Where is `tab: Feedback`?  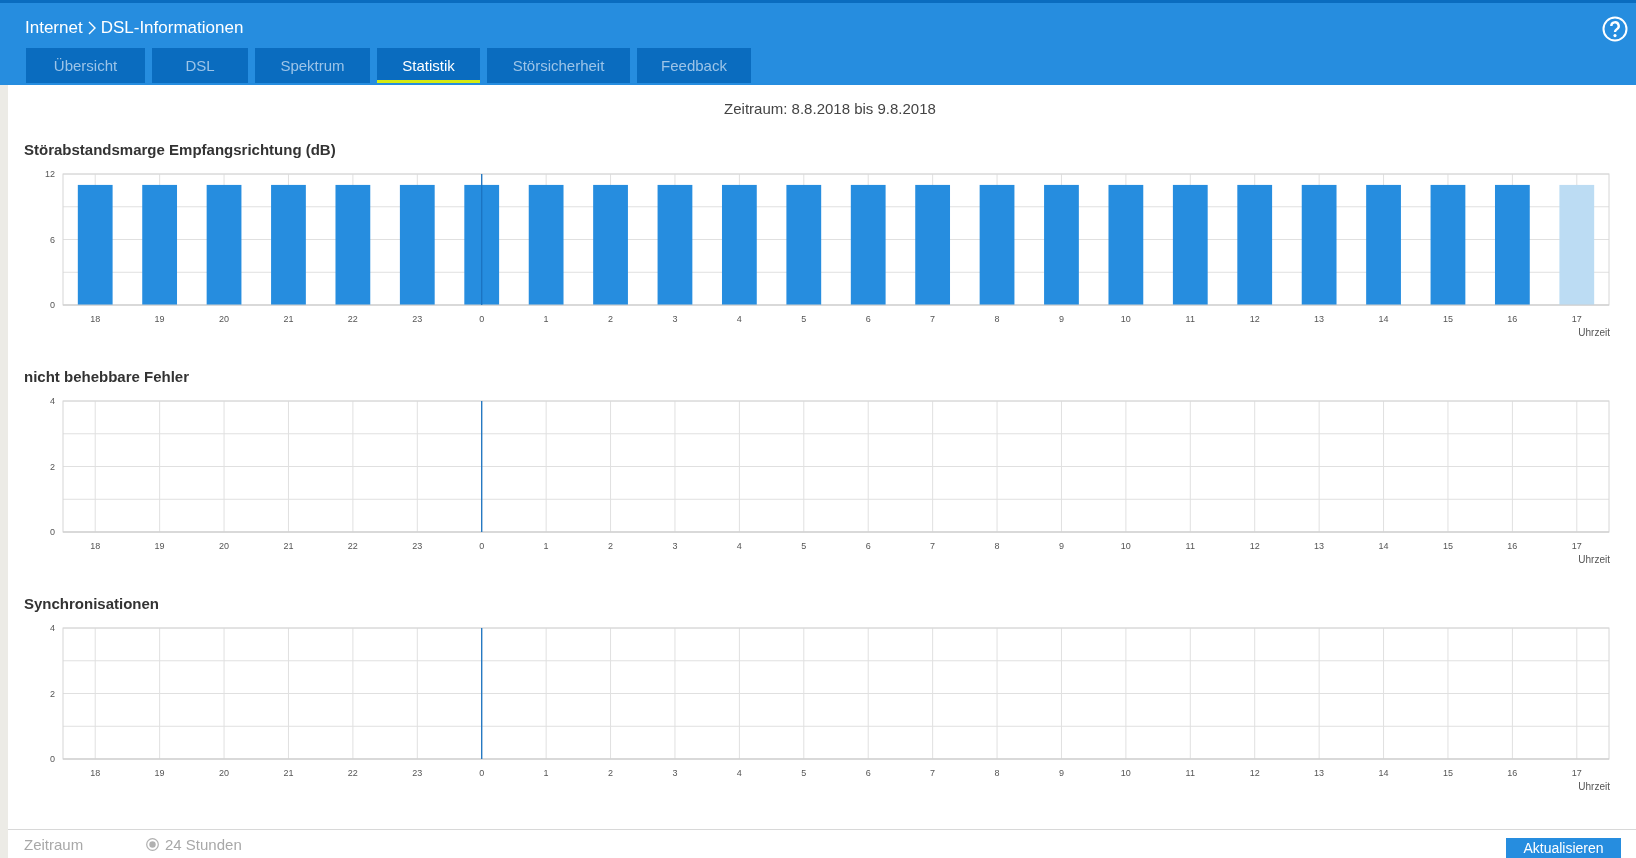 tab: Feedback is located at coordinates (694, 65).